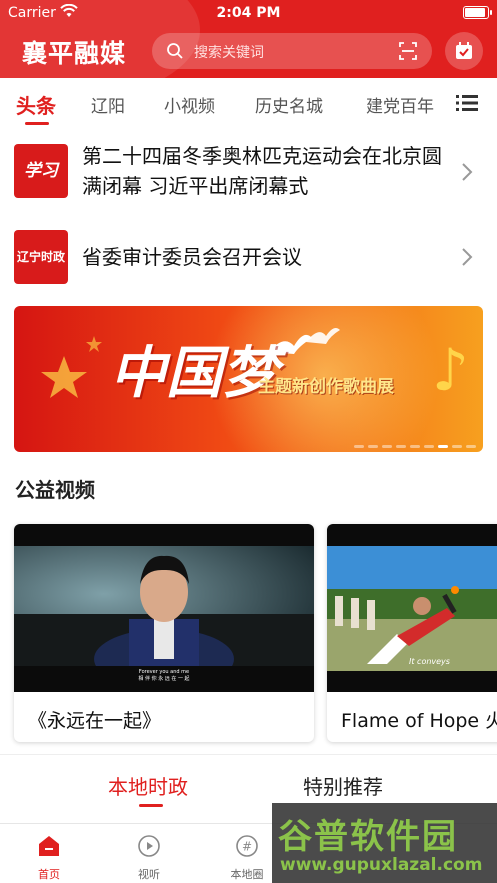 This screenshot has width=497, height=883. I want to click on status-time: 2:04 PM, so click(248, 13).